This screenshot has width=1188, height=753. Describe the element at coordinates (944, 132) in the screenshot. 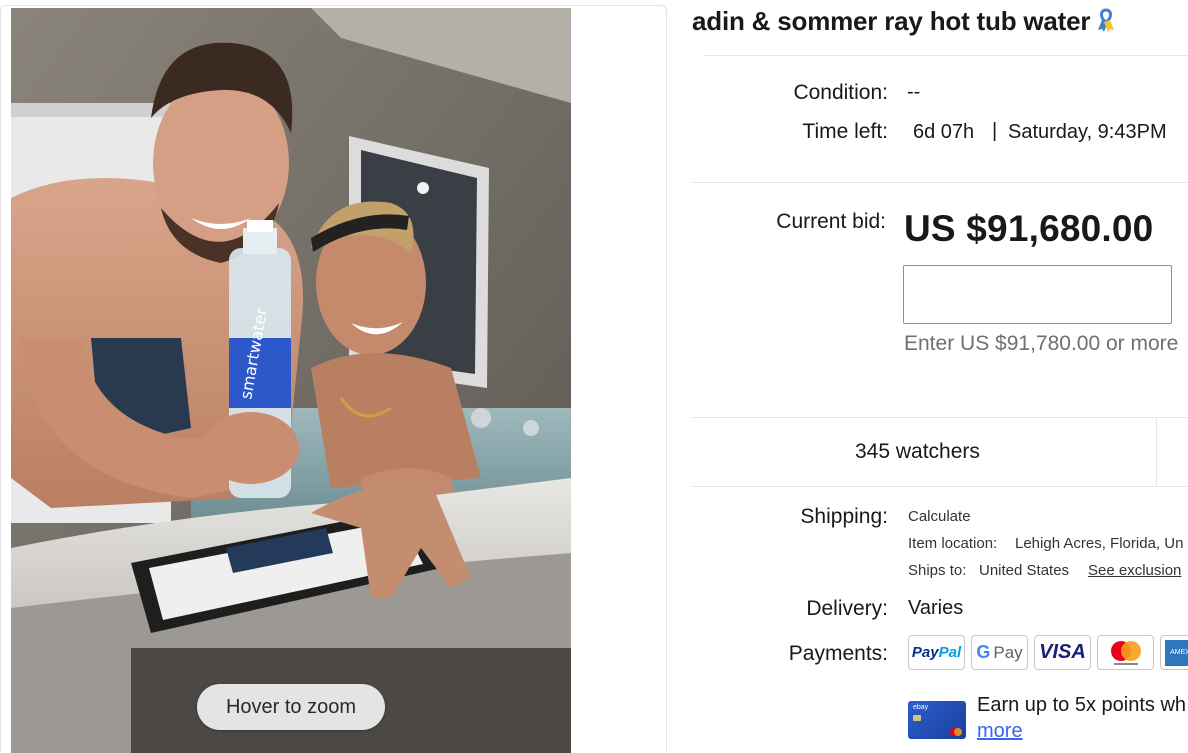

I see `time-left-value: 6d 07h` at that location.